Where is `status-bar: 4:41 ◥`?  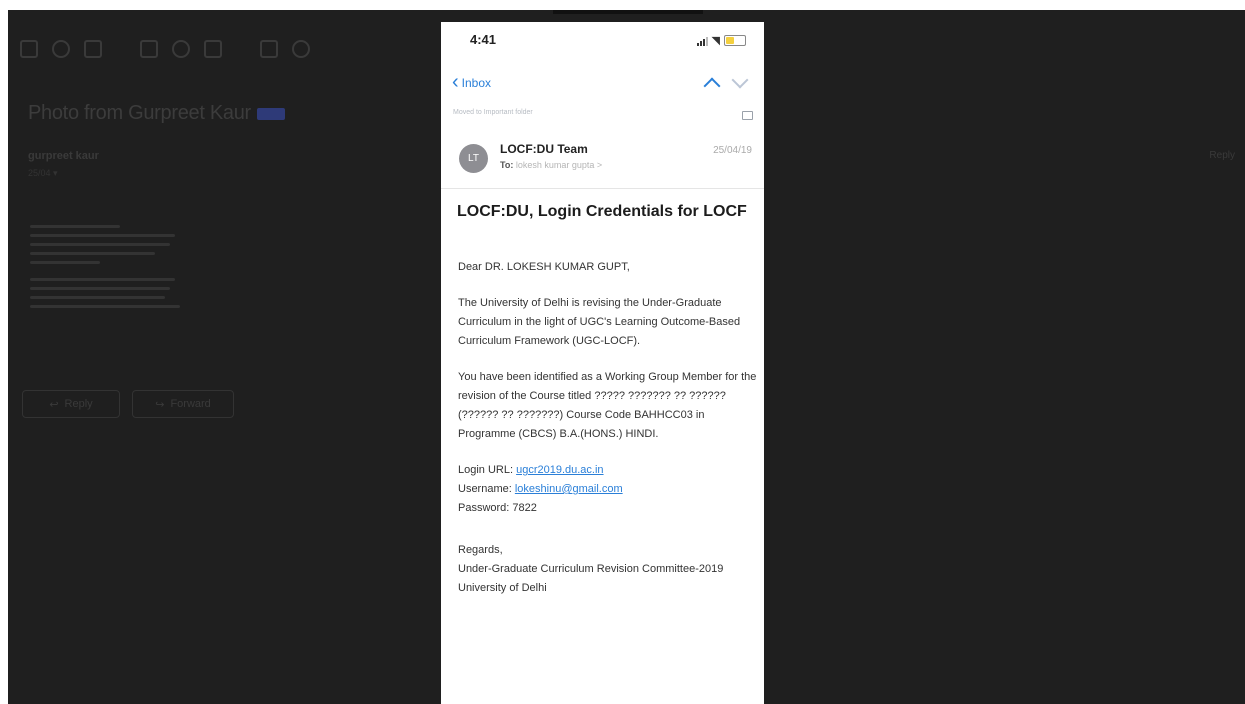 status-bar: 4:41 ◥ is located at coordinates (602, 37).